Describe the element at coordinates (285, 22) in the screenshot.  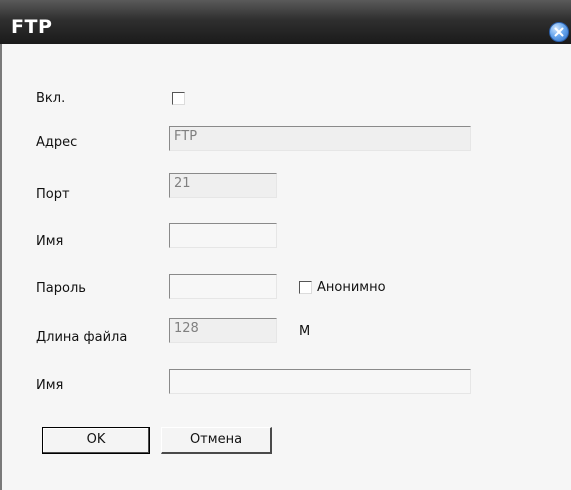
I see `title-bar: FTP` at that location.